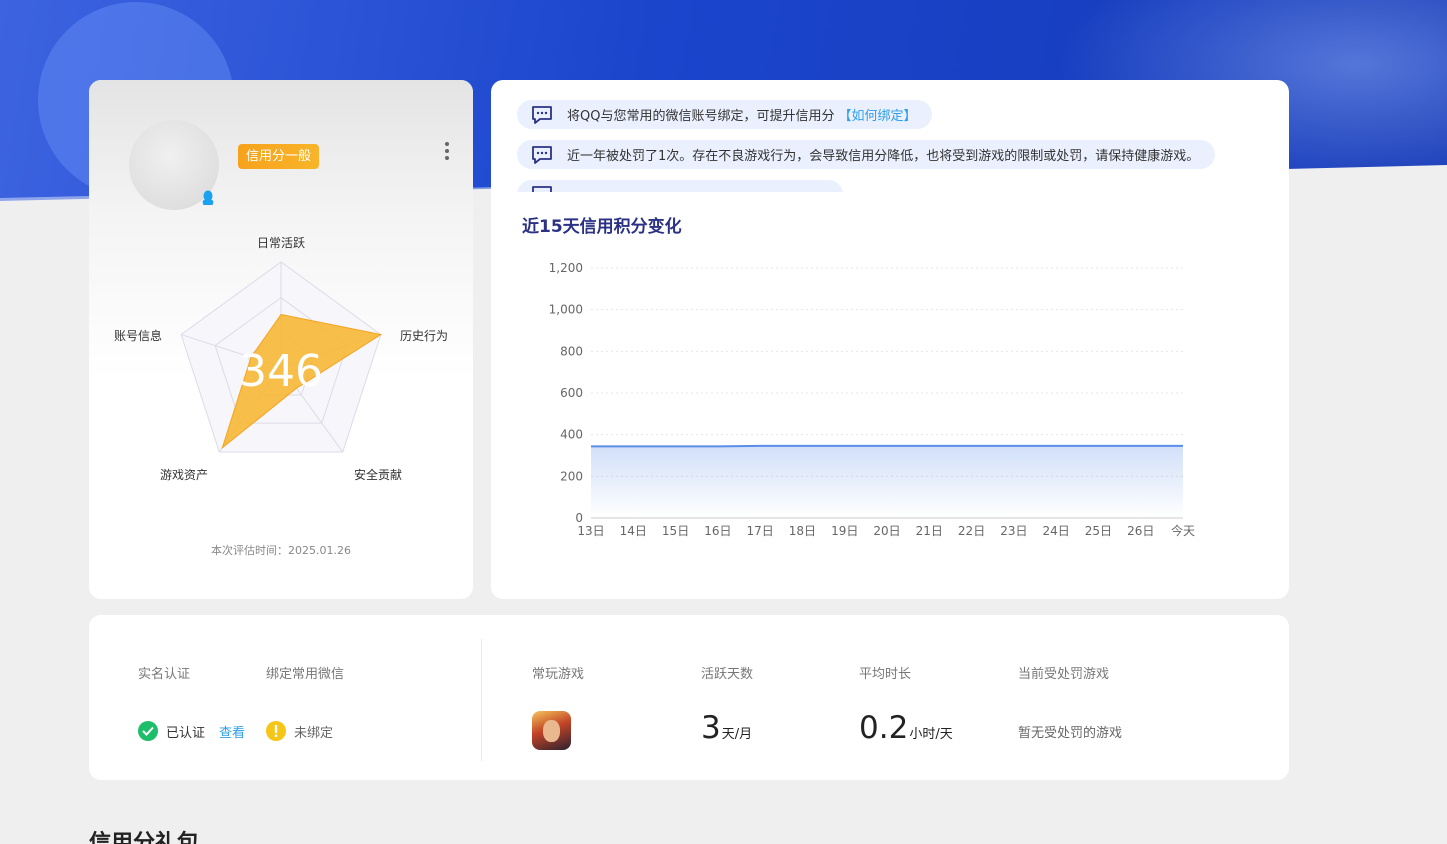 The height and width of the screenshot is (844, 1447). I want to click on notice-item: 将QQ与您常用的微信账号绑定，可提升信用分 【如何绑定】, so click(725, 114).